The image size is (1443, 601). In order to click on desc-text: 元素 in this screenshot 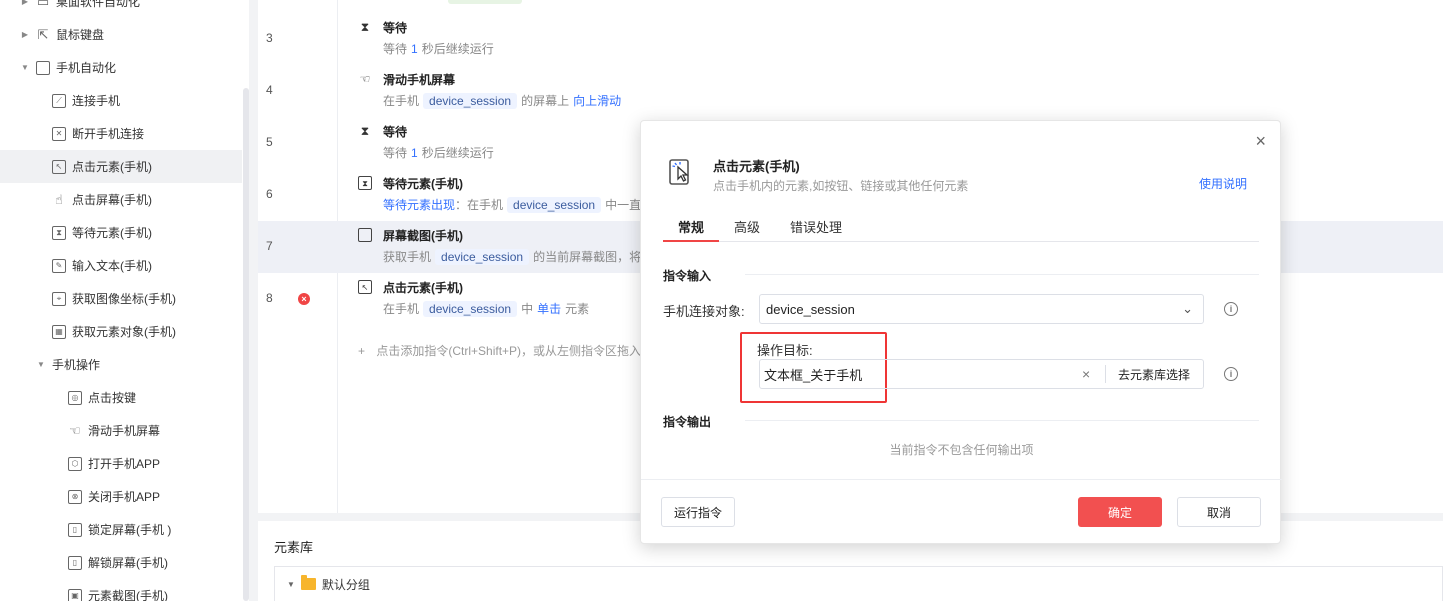, I will do `click(577, 309)`.